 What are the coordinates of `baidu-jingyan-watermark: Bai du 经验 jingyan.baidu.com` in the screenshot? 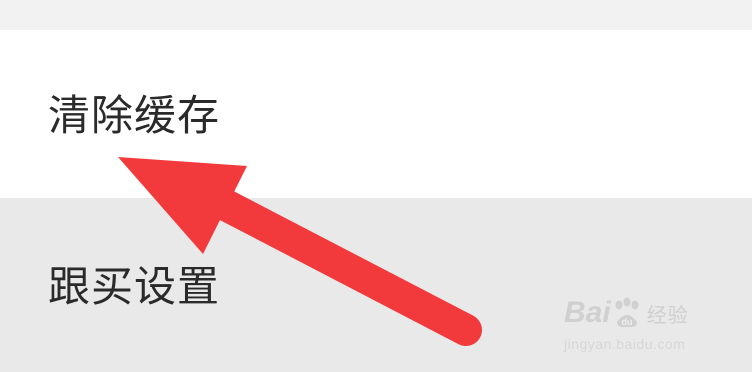 It's located at (639, 325).